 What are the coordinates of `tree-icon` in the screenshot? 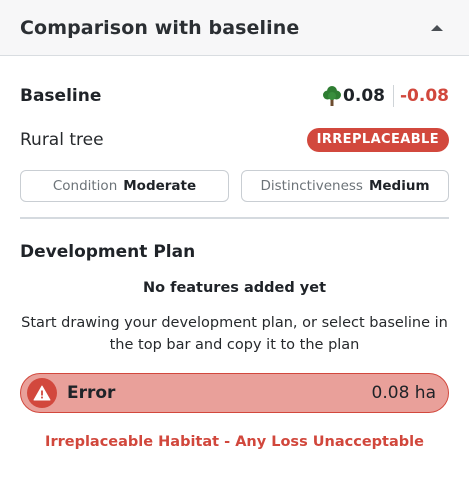 It's located at (332, 96).